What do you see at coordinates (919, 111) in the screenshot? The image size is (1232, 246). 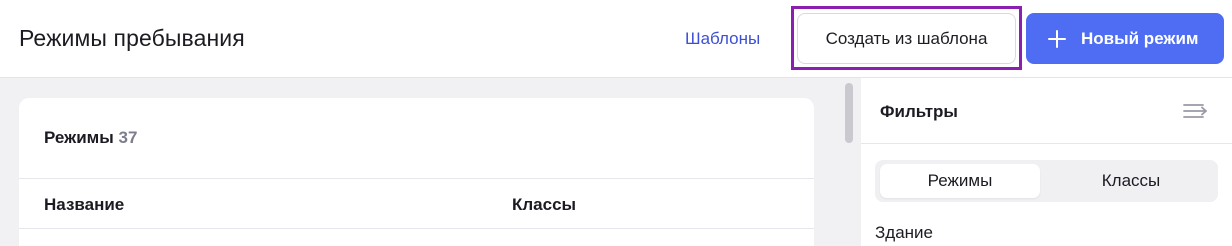 I see `filters-title: Фильтры` at bounding box center [919, 111].